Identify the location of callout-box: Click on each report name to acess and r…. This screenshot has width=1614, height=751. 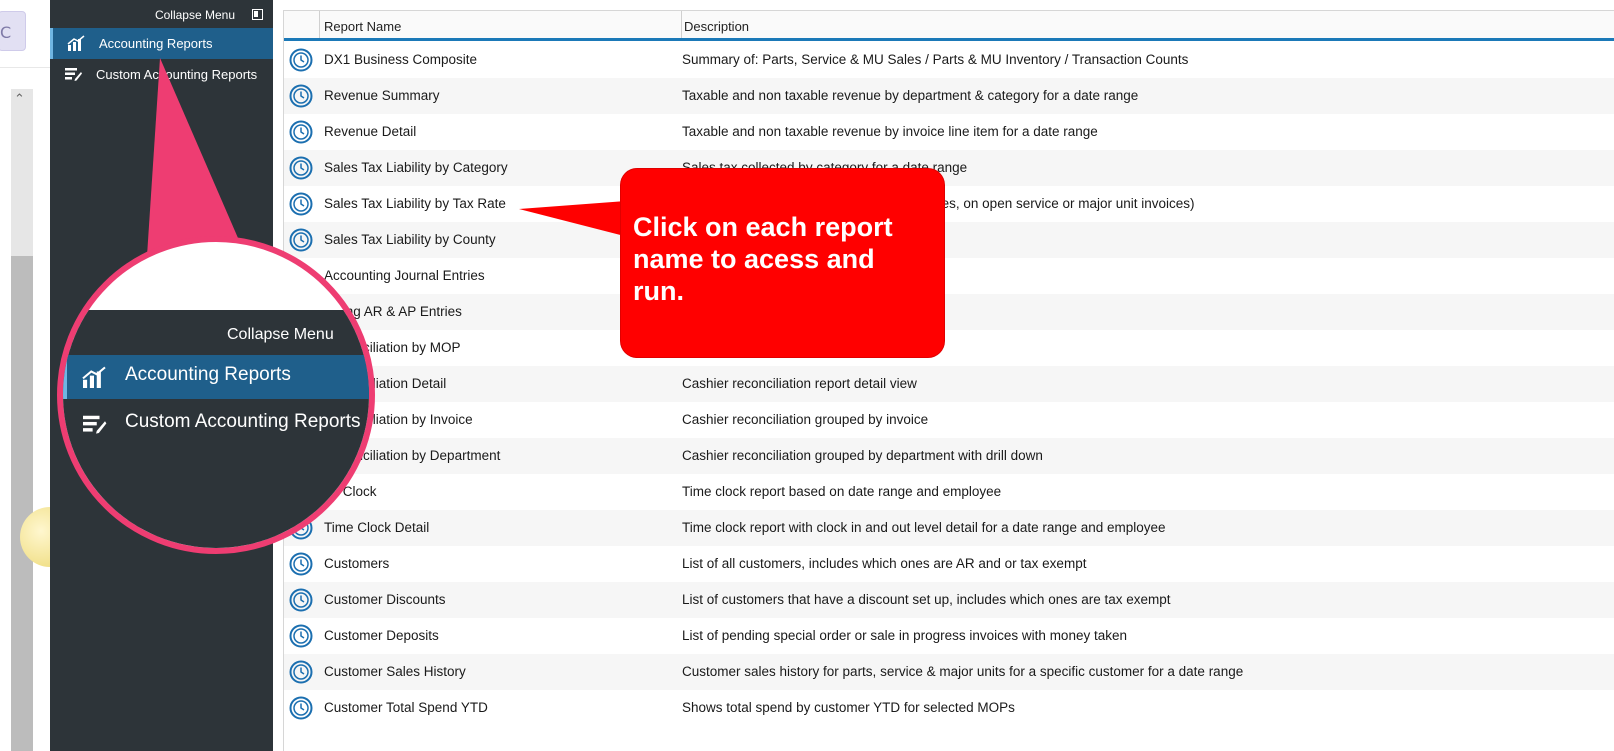
(782, 263).